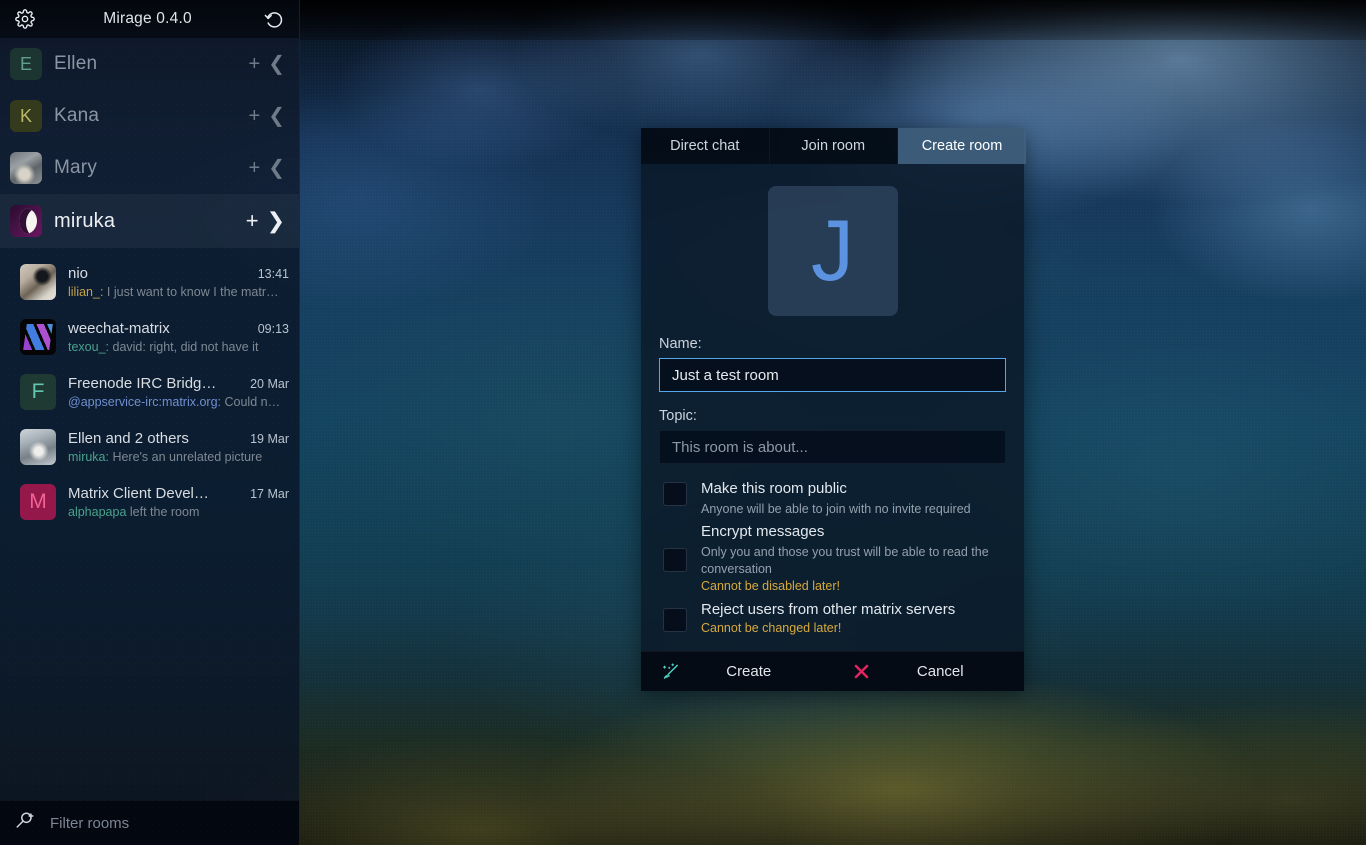  What do you see at coordinates (184, 346) in the screenshot?
I see `preview-text: david: right, did not have it` at bounding box center [184, 346].